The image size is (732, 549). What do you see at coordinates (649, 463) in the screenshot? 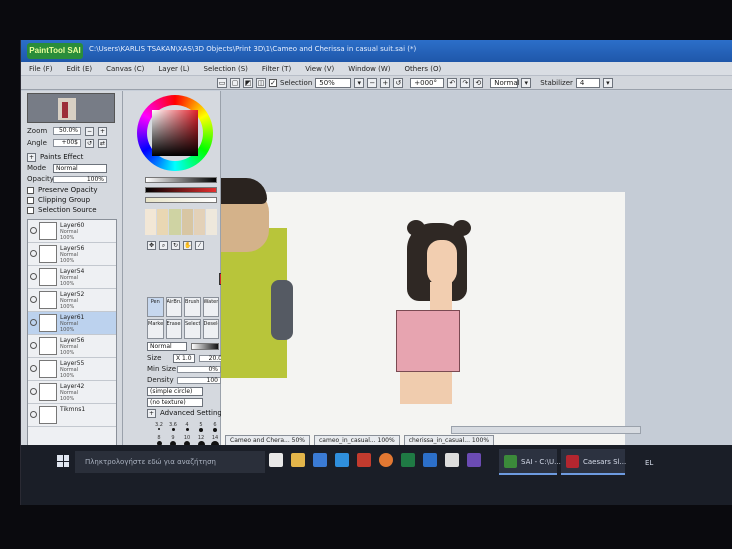
I see `language-indicator: EL` at bounding box center [649, 463].